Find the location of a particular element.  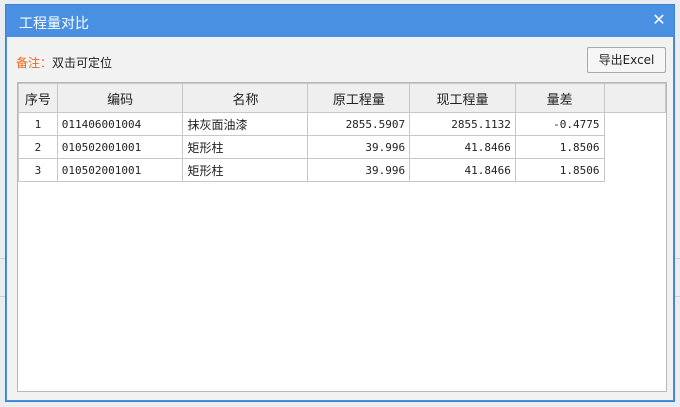

dialog-titlebar: 工程量对比 ✕ is located at coordinates (340, 21).